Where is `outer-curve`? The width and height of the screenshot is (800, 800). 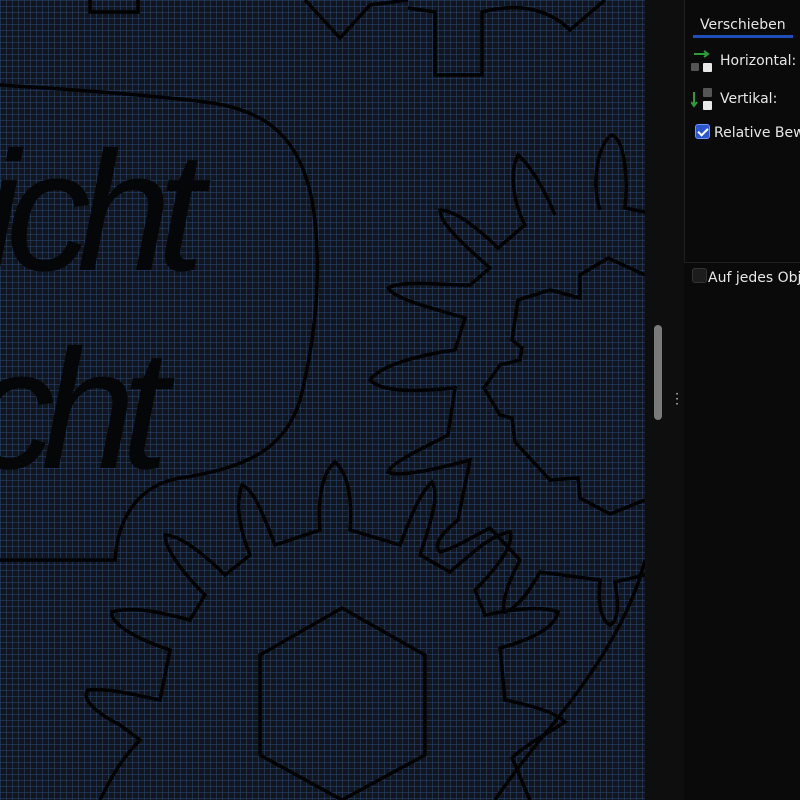 outer-curve is located at coordinates (569, 679).